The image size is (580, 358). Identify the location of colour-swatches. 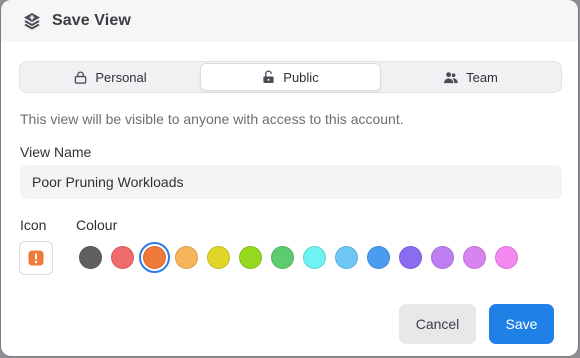
(298, 257).